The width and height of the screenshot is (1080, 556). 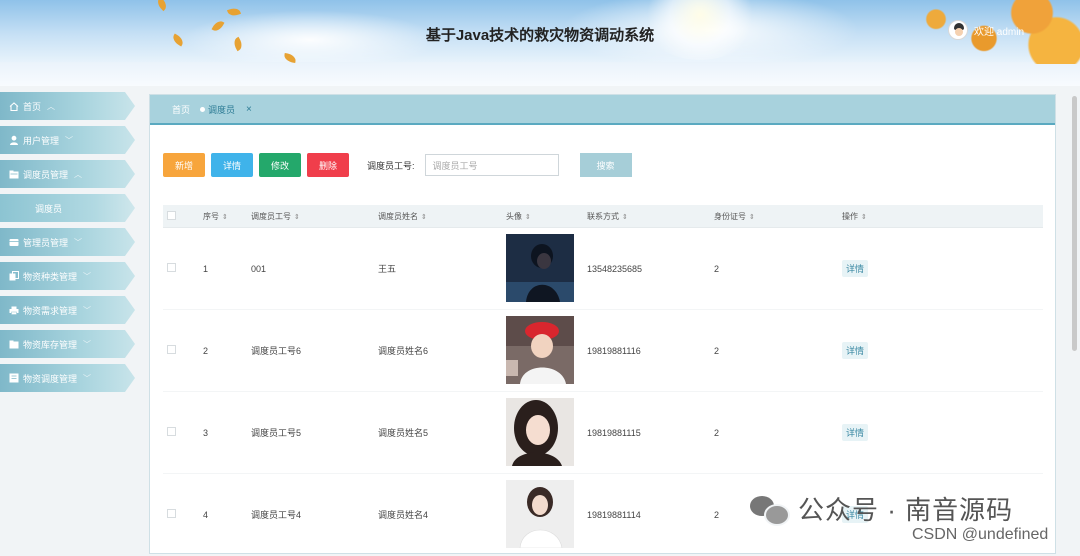 I want to click on active-dot-icon, so click(x=203, y=109).